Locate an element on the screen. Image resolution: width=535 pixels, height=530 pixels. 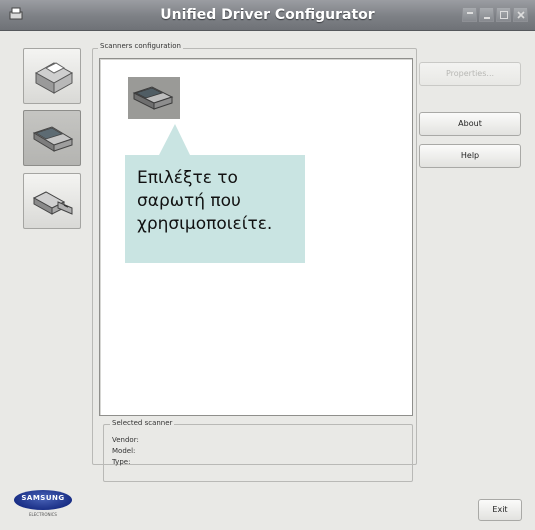
selected-scanner-label: Selected scanner is located at coordinates (142, 423).